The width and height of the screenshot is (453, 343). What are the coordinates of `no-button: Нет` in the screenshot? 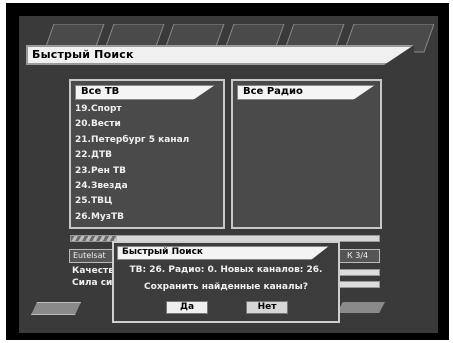 It's located at (267, 307).